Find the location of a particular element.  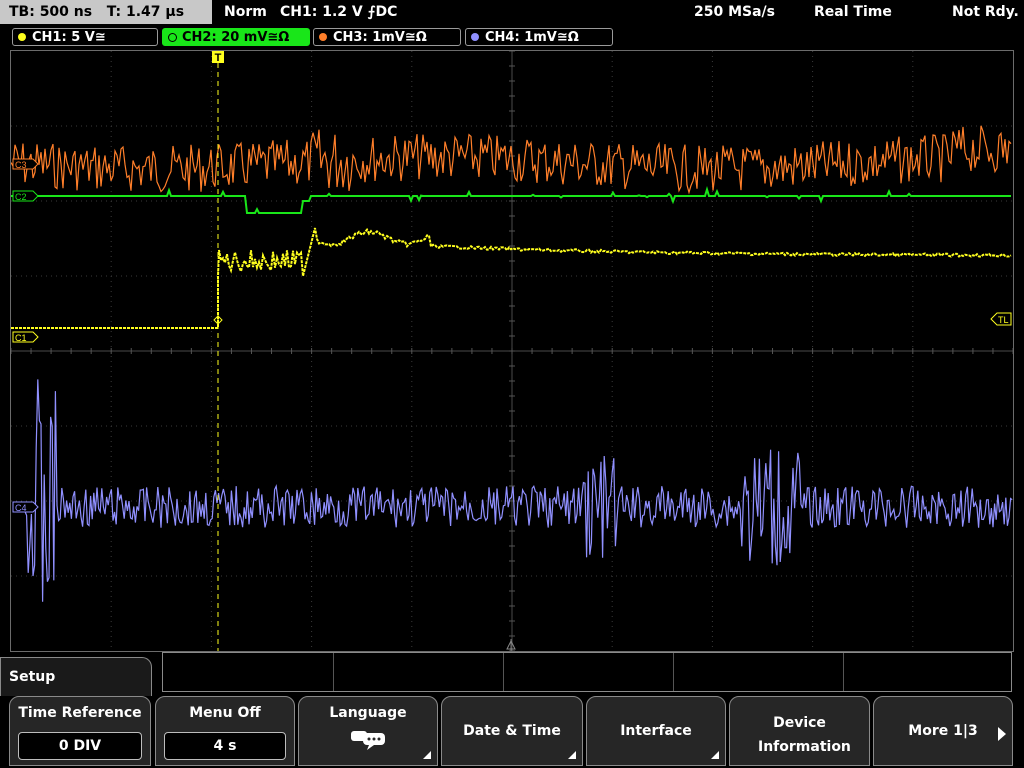

ch1-waveform is located at coordinates (511, 278).